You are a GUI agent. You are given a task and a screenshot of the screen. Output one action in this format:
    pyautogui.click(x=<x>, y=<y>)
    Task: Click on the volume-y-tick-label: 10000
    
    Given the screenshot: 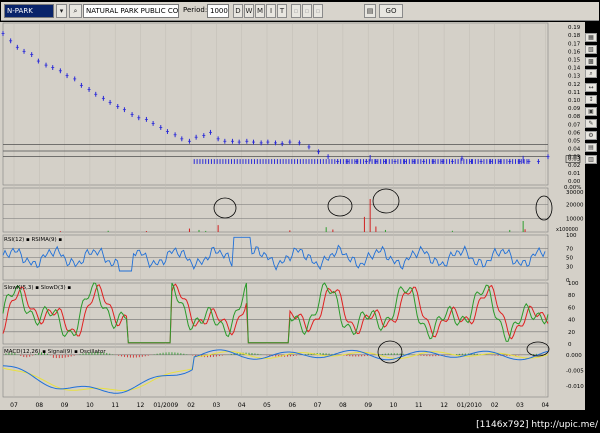 What is the action you would take?
    pyautogui.click(x=575, y=219)
    